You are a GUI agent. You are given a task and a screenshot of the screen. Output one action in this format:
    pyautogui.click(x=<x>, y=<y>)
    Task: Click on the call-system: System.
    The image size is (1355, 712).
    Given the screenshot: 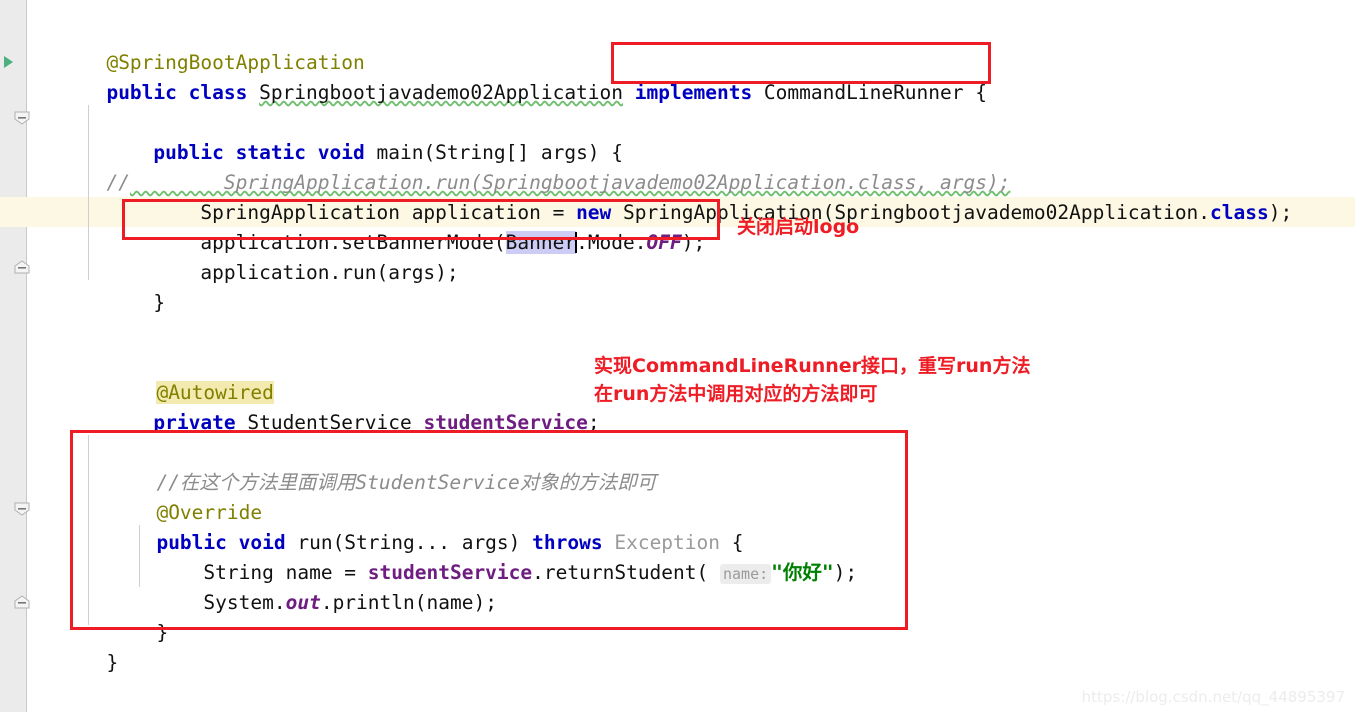 What is the action you would take?
    pyautogui.click(x=221, y=602)
    